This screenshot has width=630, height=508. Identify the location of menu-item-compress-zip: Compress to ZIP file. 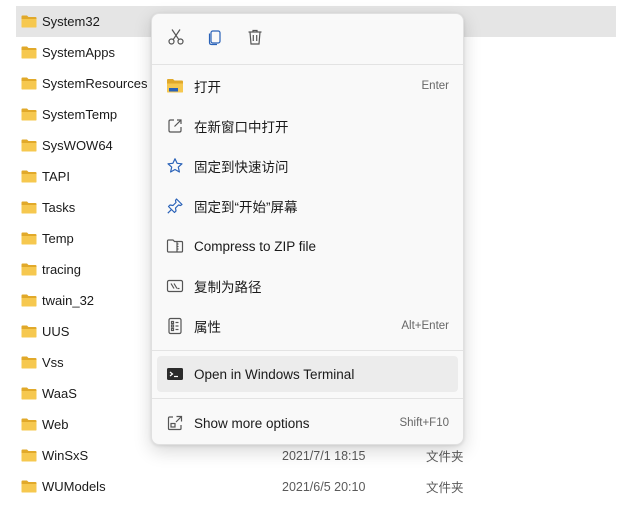
(307, 246).